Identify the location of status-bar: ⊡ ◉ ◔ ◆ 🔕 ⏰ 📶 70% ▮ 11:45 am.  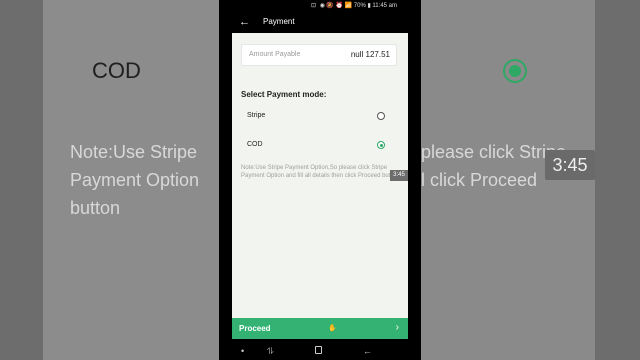
(320, 5).